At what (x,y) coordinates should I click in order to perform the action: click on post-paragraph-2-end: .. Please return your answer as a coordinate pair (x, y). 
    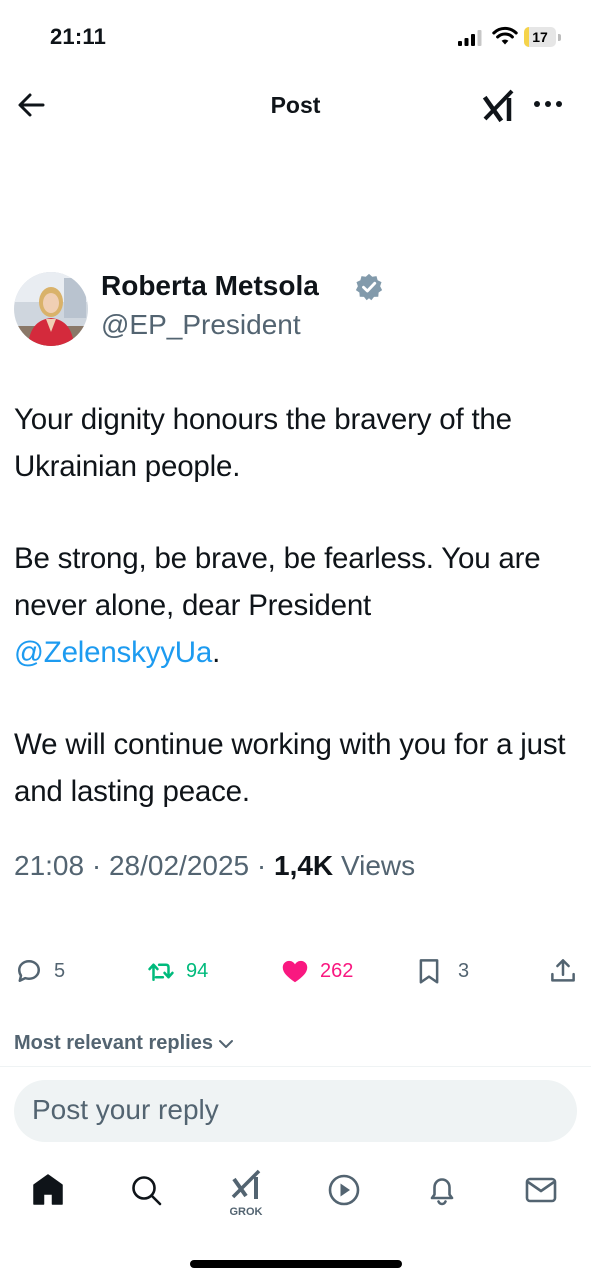
    Looking at the image, I should click on (216, 652).